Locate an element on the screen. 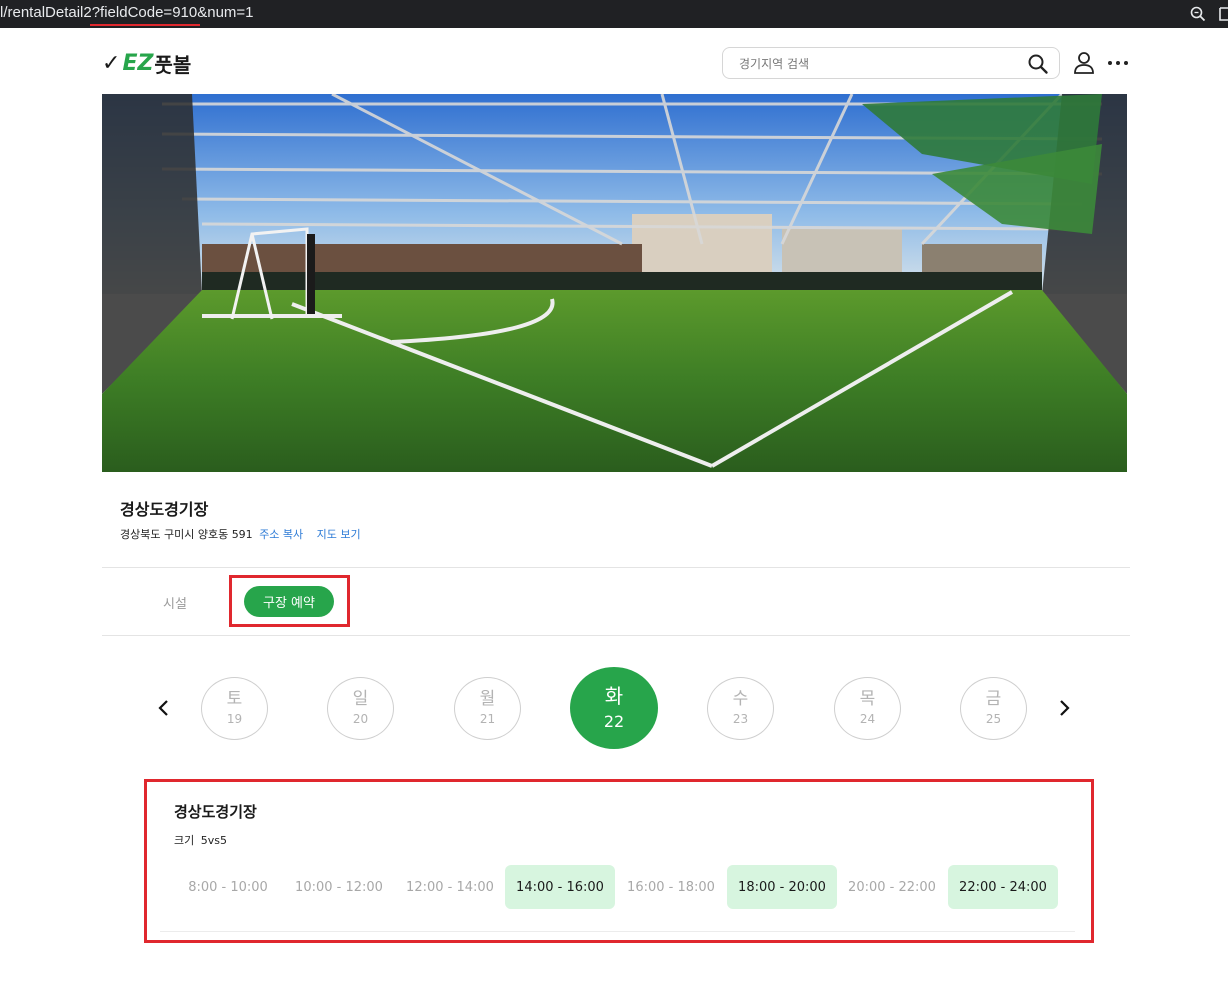 The image size is (1228, 998). time-slot: 8:00 - 10:00 is located at coordinates (228, 887).